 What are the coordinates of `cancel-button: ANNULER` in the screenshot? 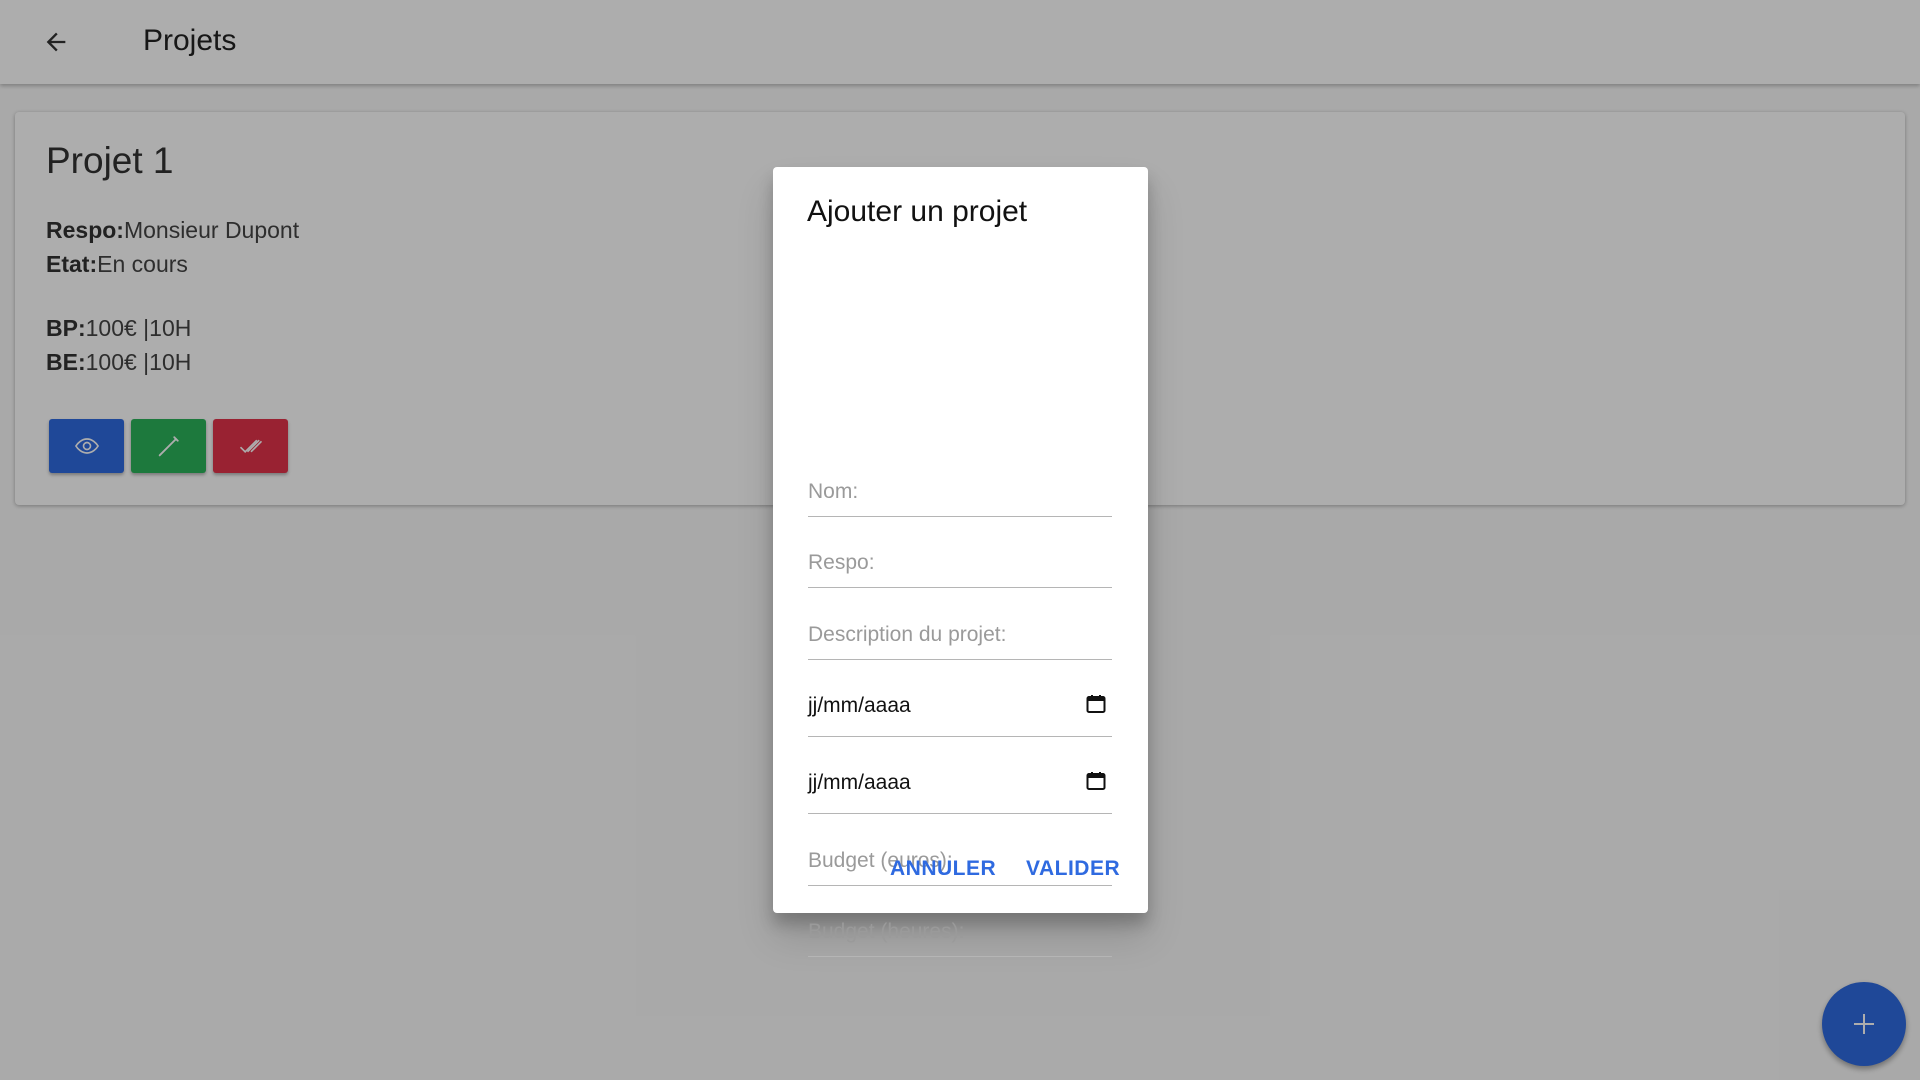 It's located at (943, 869).